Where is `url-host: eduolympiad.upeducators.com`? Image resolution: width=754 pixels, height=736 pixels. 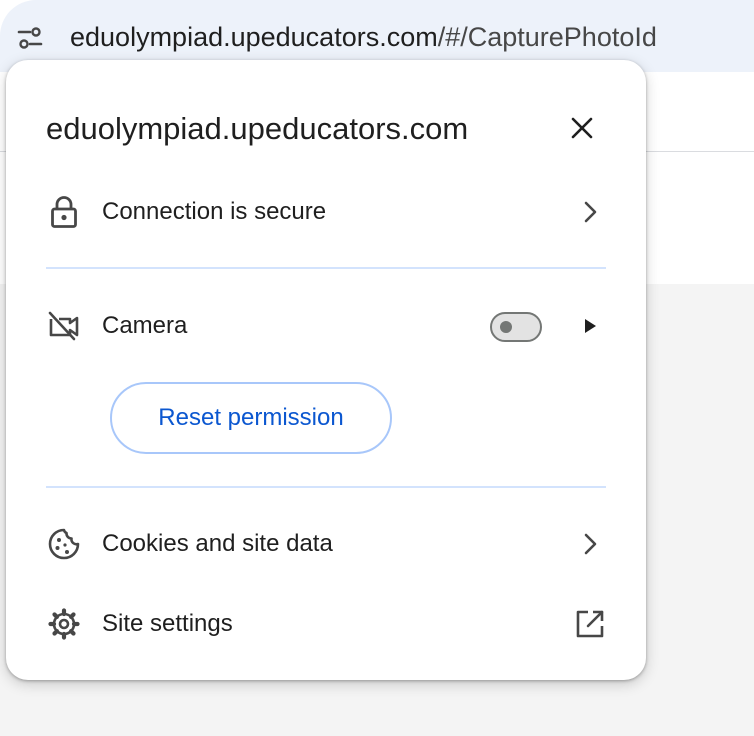
url-host: eduolympiad.upeducators.com is located at coordinates (254, 37).